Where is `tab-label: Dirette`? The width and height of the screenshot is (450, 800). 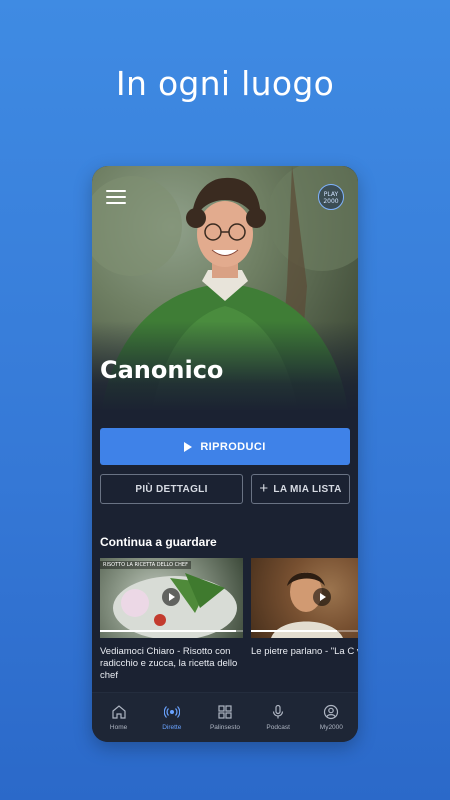
tab-label: Dirette is located at coordinates (172, 727).